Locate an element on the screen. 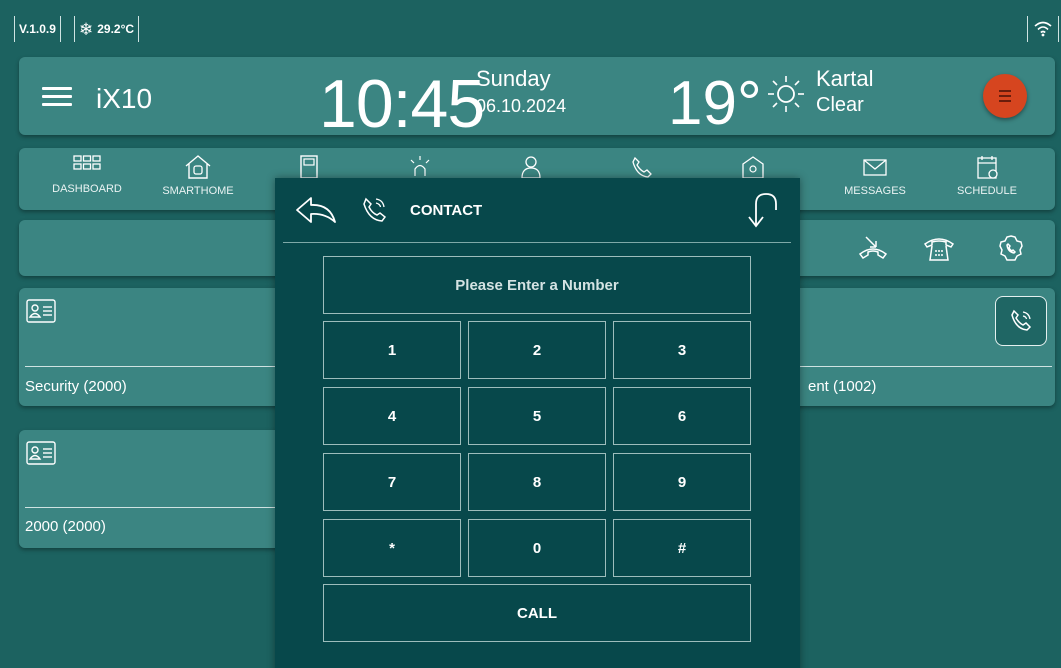  nav-label: MESSAGES is located at coordinates (875, 191).